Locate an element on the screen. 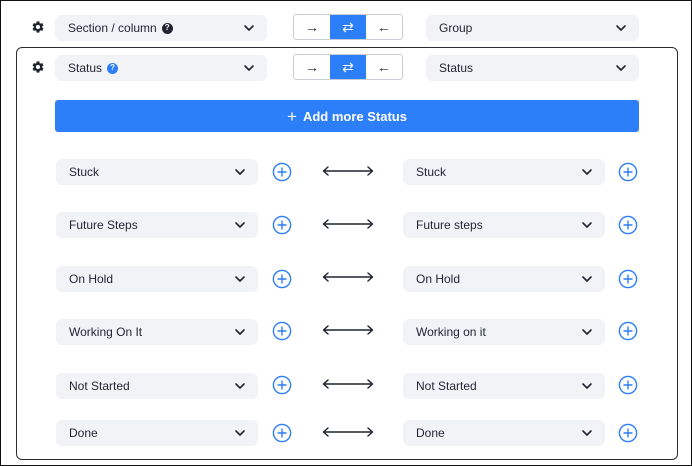  plus-icon: + is located at coordinates (292, 116).